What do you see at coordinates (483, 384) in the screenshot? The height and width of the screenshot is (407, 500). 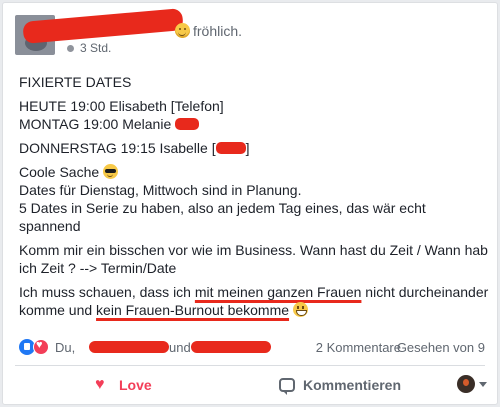 I see `chevron-down-icon` at bounding box center [483, 384].